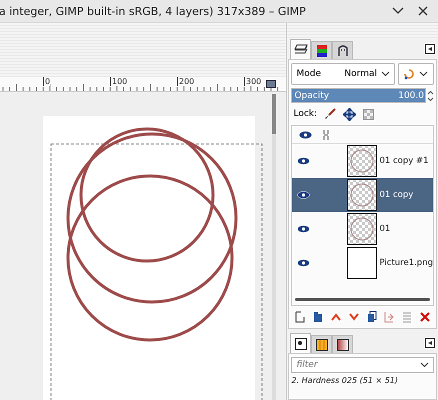 This screenshot has height=400, width=438. What do you see at coordinates (358, 95) in the screenshot?
I see `opacity-slider: Opacity 100.0` at bounding box center [358, 95].